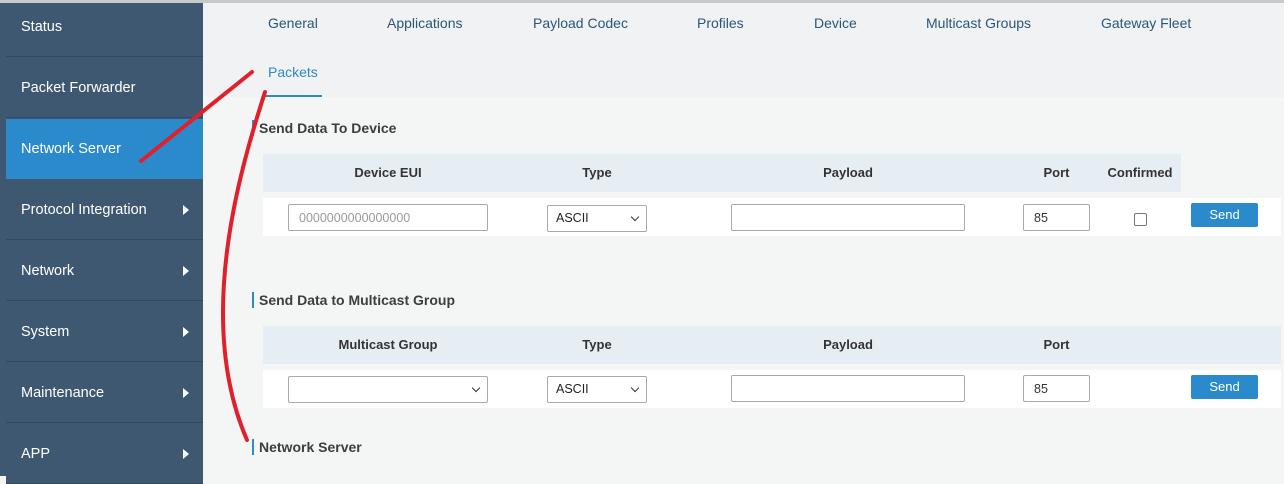 The height and width of the screenshot is (484, 1284). What do you see at coordinates (642, 1) in the screenshot?
I see `top-border` at bounding box center [642, 1].